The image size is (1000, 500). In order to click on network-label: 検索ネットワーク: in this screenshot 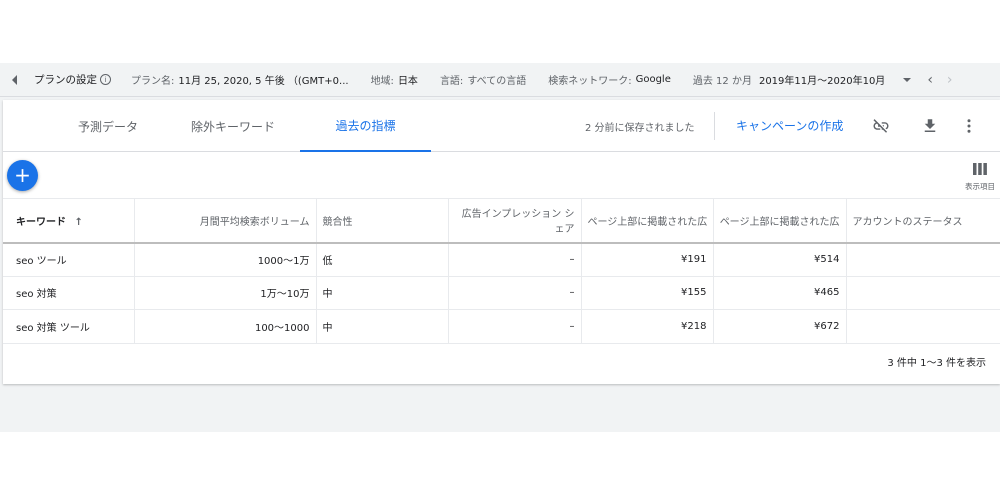, I will do `click(590, 81)`.